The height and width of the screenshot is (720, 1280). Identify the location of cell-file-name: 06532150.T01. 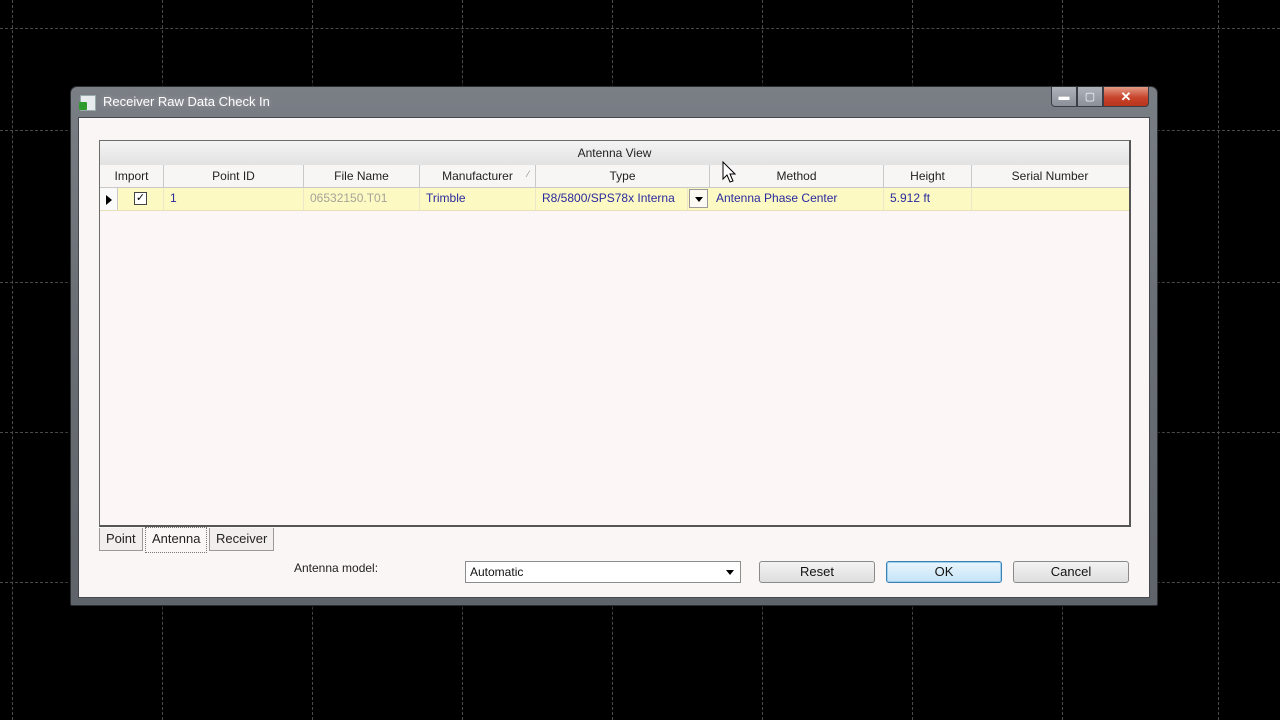
(362, 199).